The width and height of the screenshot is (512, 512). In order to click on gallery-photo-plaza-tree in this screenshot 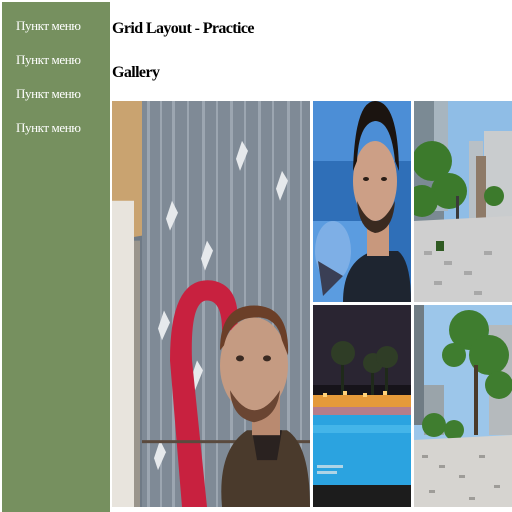, I will do `click(463, 406)`.